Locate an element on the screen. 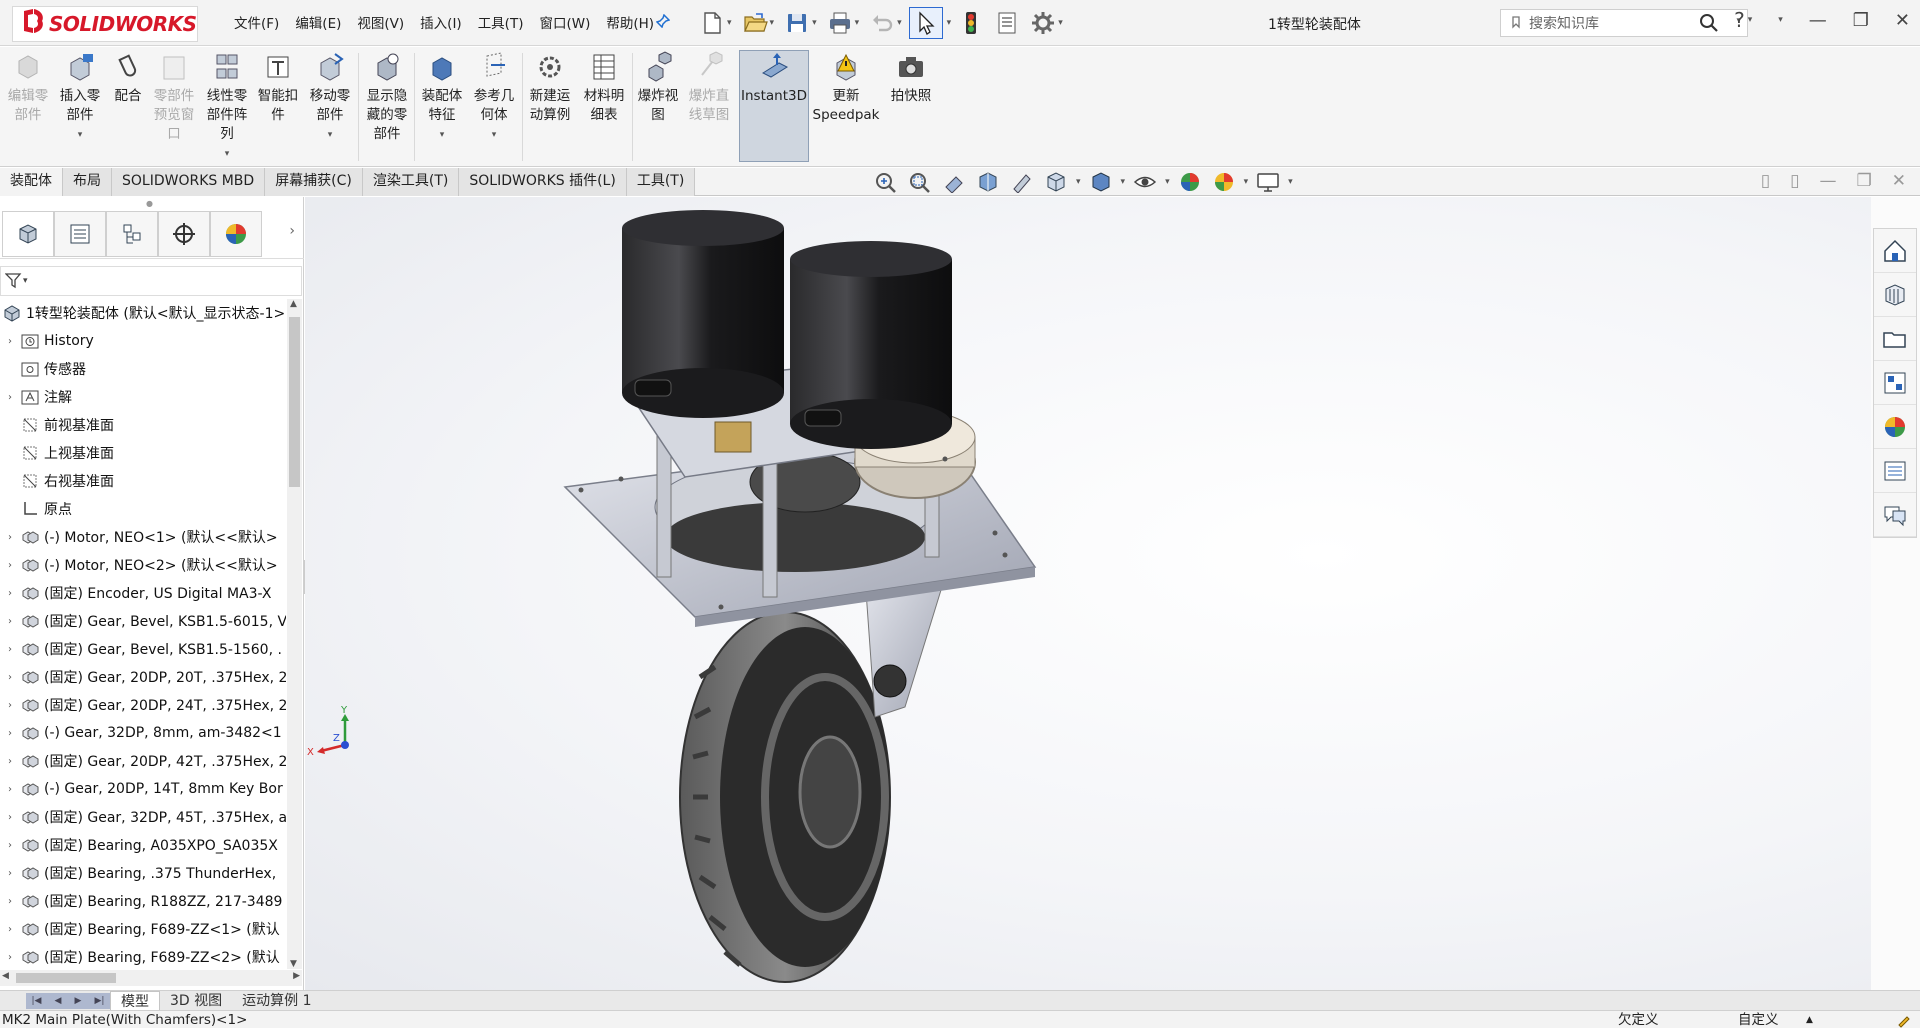  open-button: ▾ is located at coordinates (758, 23).